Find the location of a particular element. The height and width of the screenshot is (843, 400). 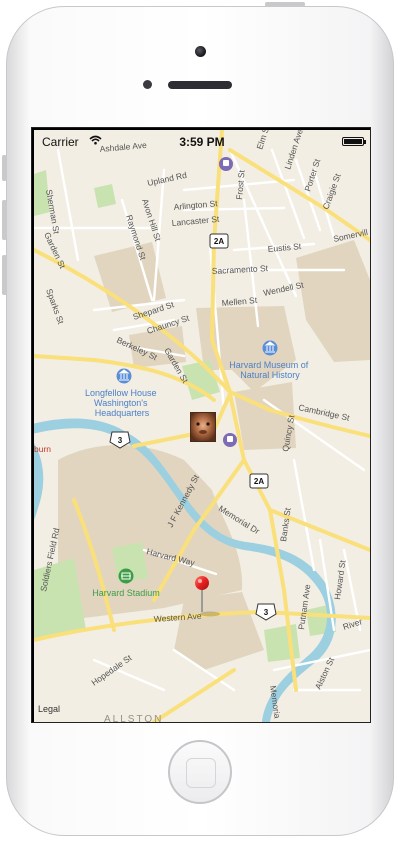

user-avatar-annotation is located at coordinates (203, 427).